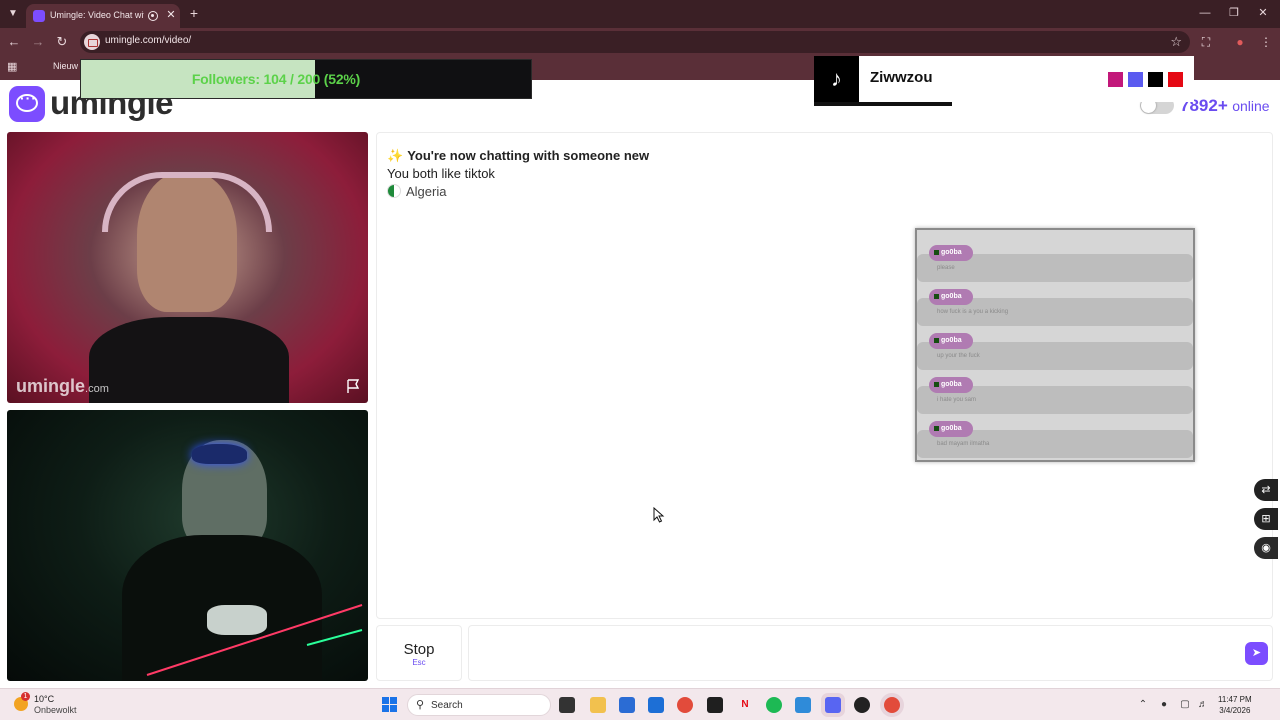 The image size is (1280, 720). Describe the element at coordinates (892, 705) in the screenshot. I see `chrome-active-icon` at that location.